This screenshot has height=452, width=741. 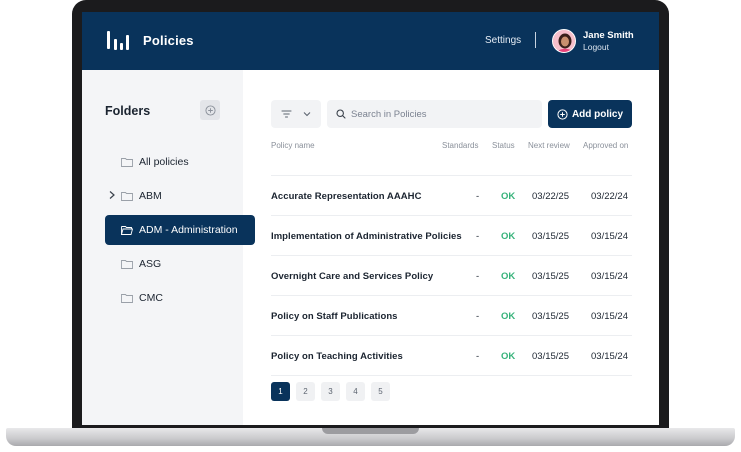 I want to click on pagination: 1 2 3 4 5, so click(x=330, y=391).